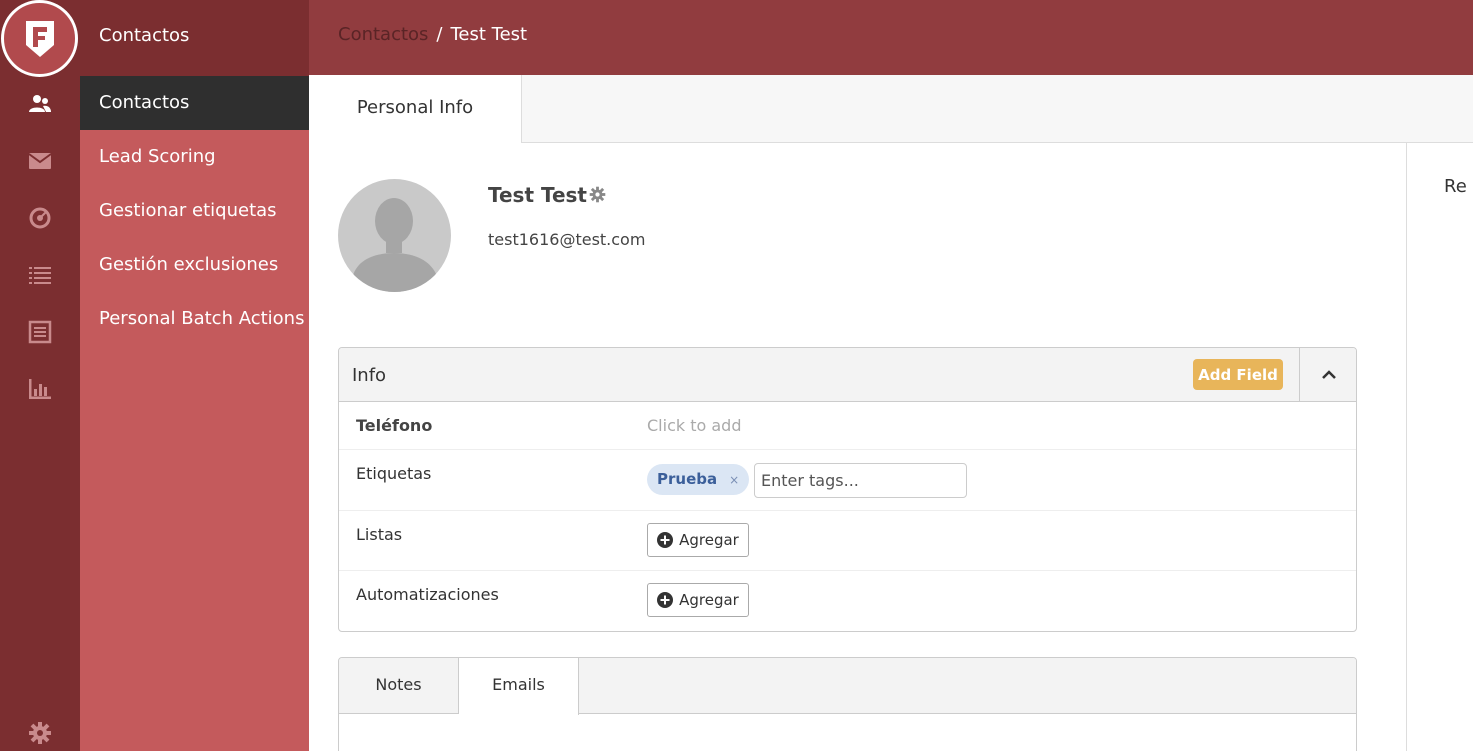  What do you see at coordinates (734, 480) in the screenshot?
I see `tag-remove-icon: ×` at bounding box center [734, 480].